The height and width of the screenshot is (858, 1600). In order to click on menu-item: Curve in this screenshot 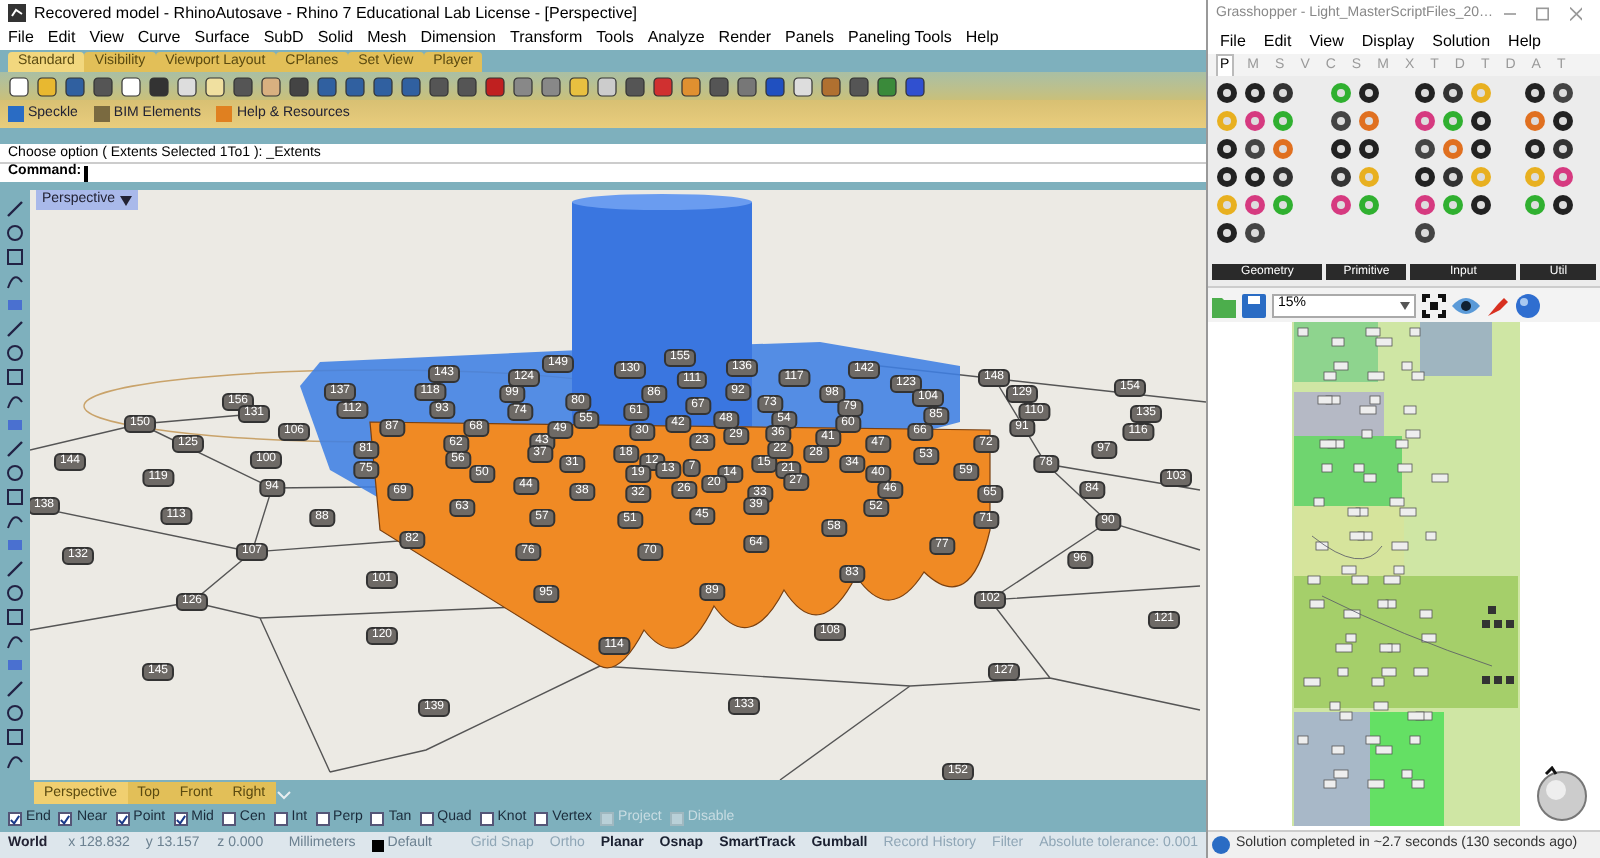, I will do `click(159, 38)`.